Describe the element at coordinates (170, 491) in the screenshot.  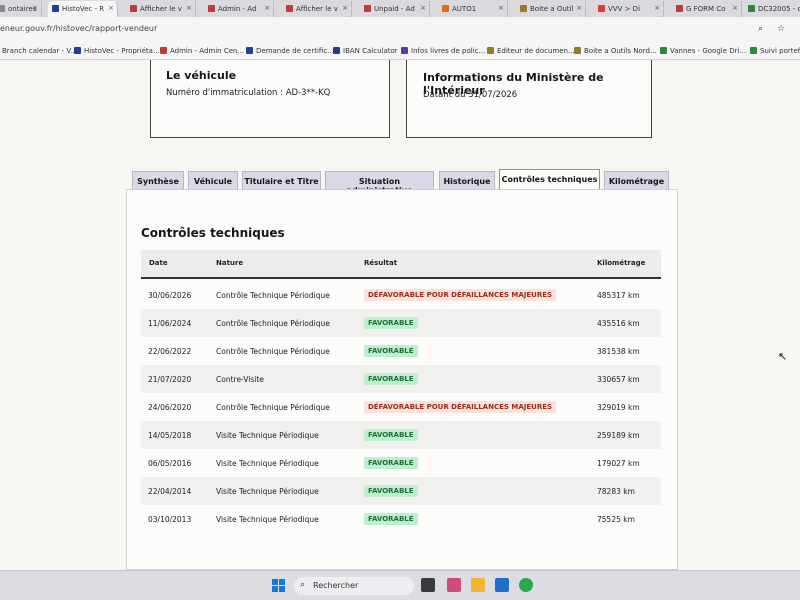
I see `row-date: 22/04/2014` at that location.